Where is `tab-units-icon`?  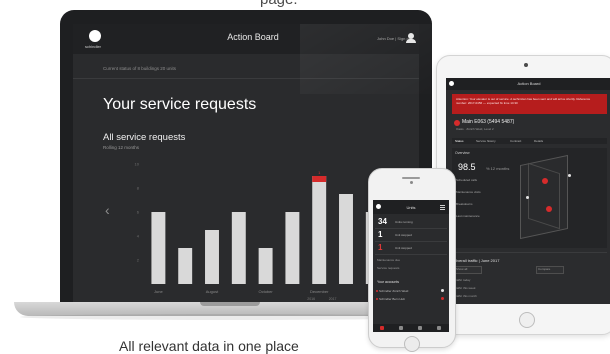
tab-units-icon is located at coordinates (401, 328).